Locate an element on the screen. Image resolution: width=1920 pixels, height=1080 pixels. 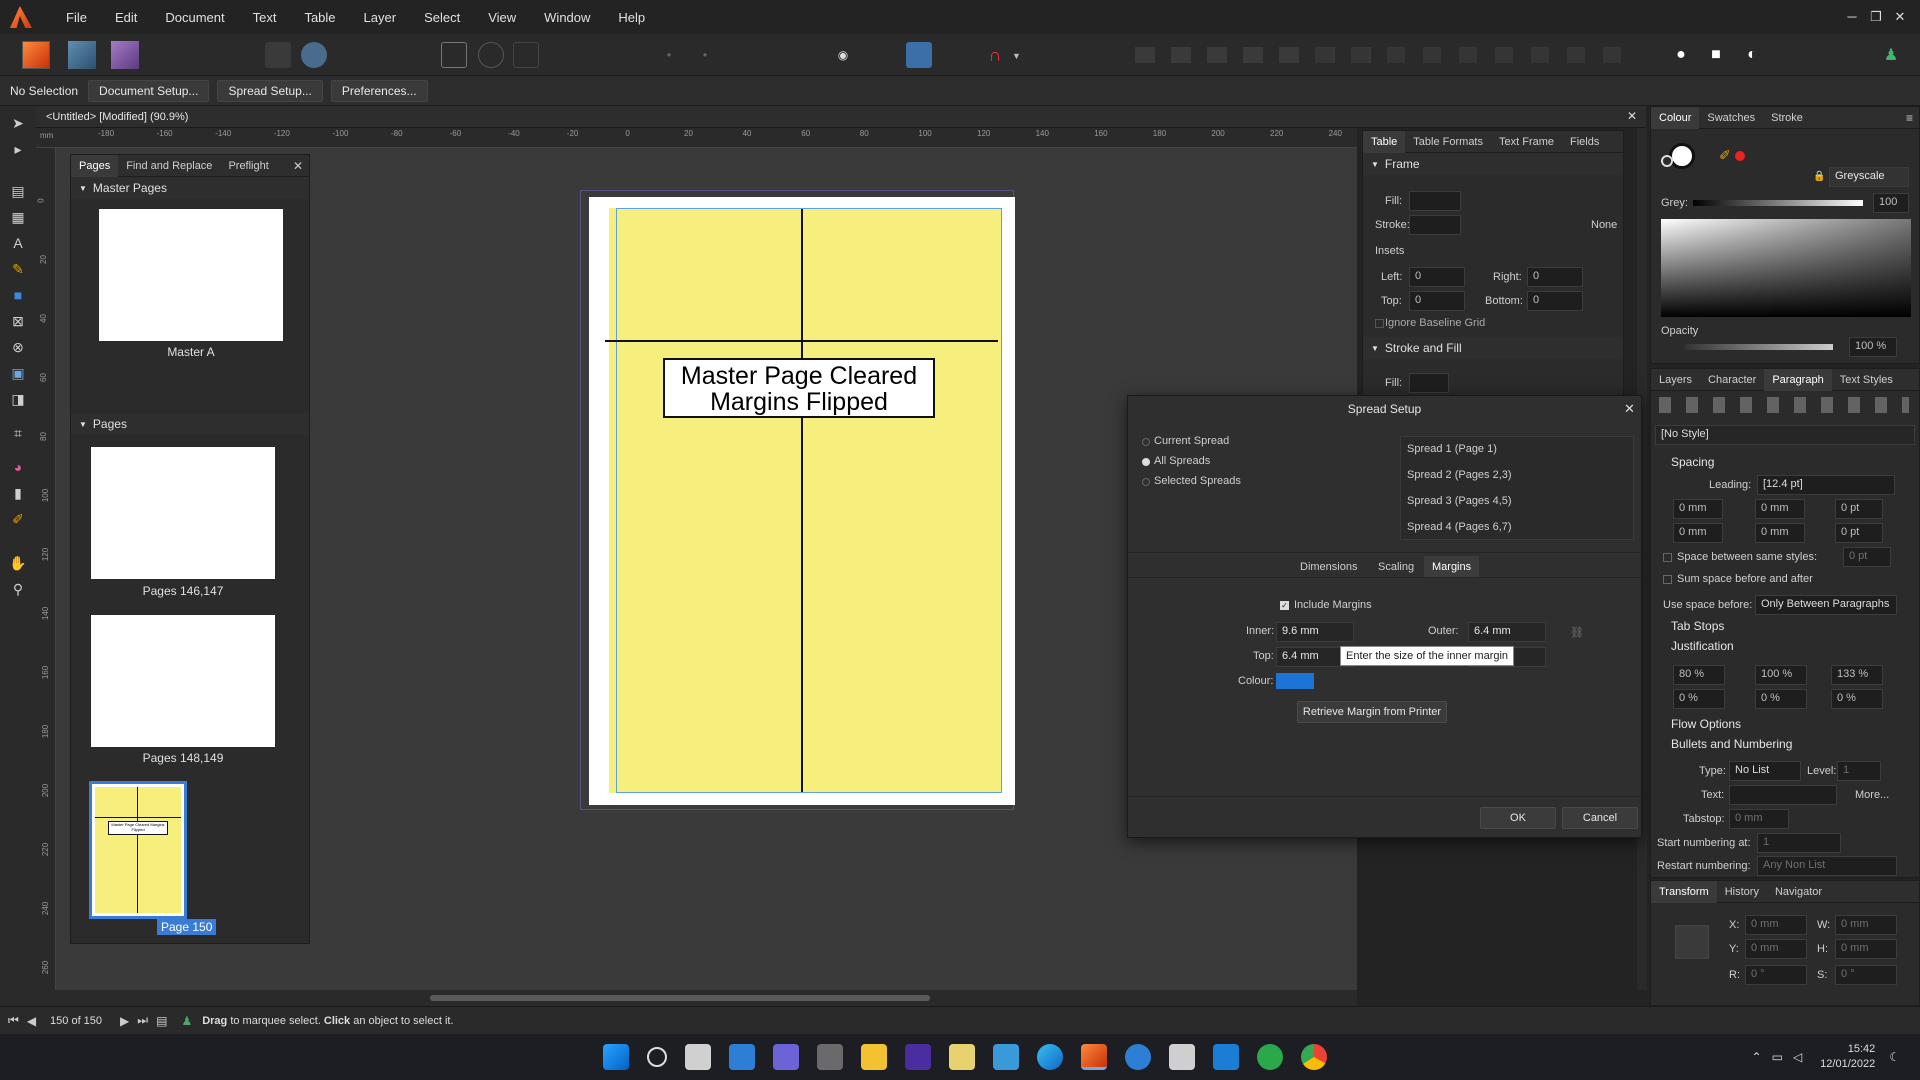
tab-swatches: Swatches is located at coordinates (1731, 118).